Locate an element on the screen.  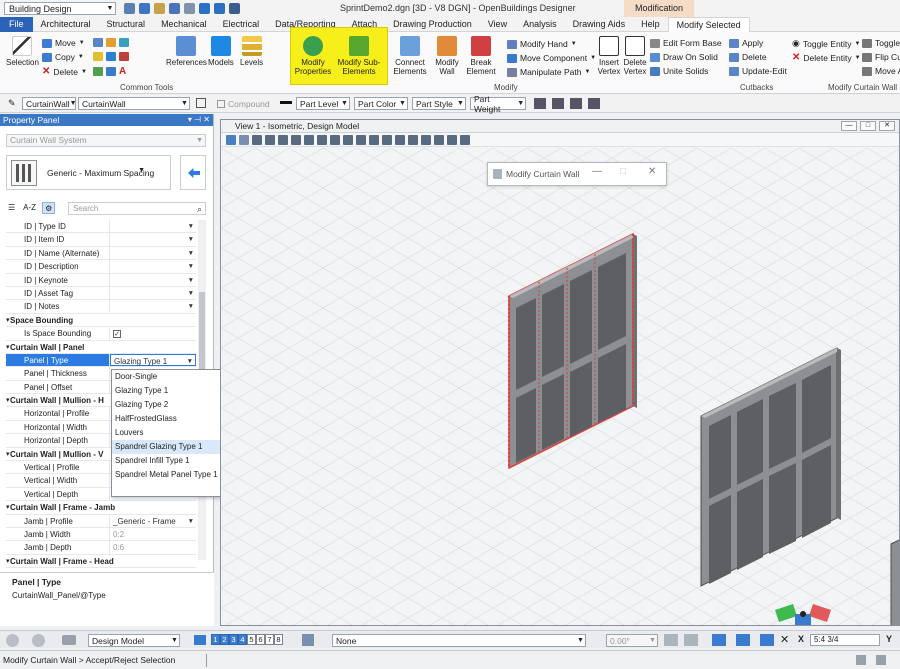
part-level-combo: Part Level ▼ is located at coordinates (323, 103).